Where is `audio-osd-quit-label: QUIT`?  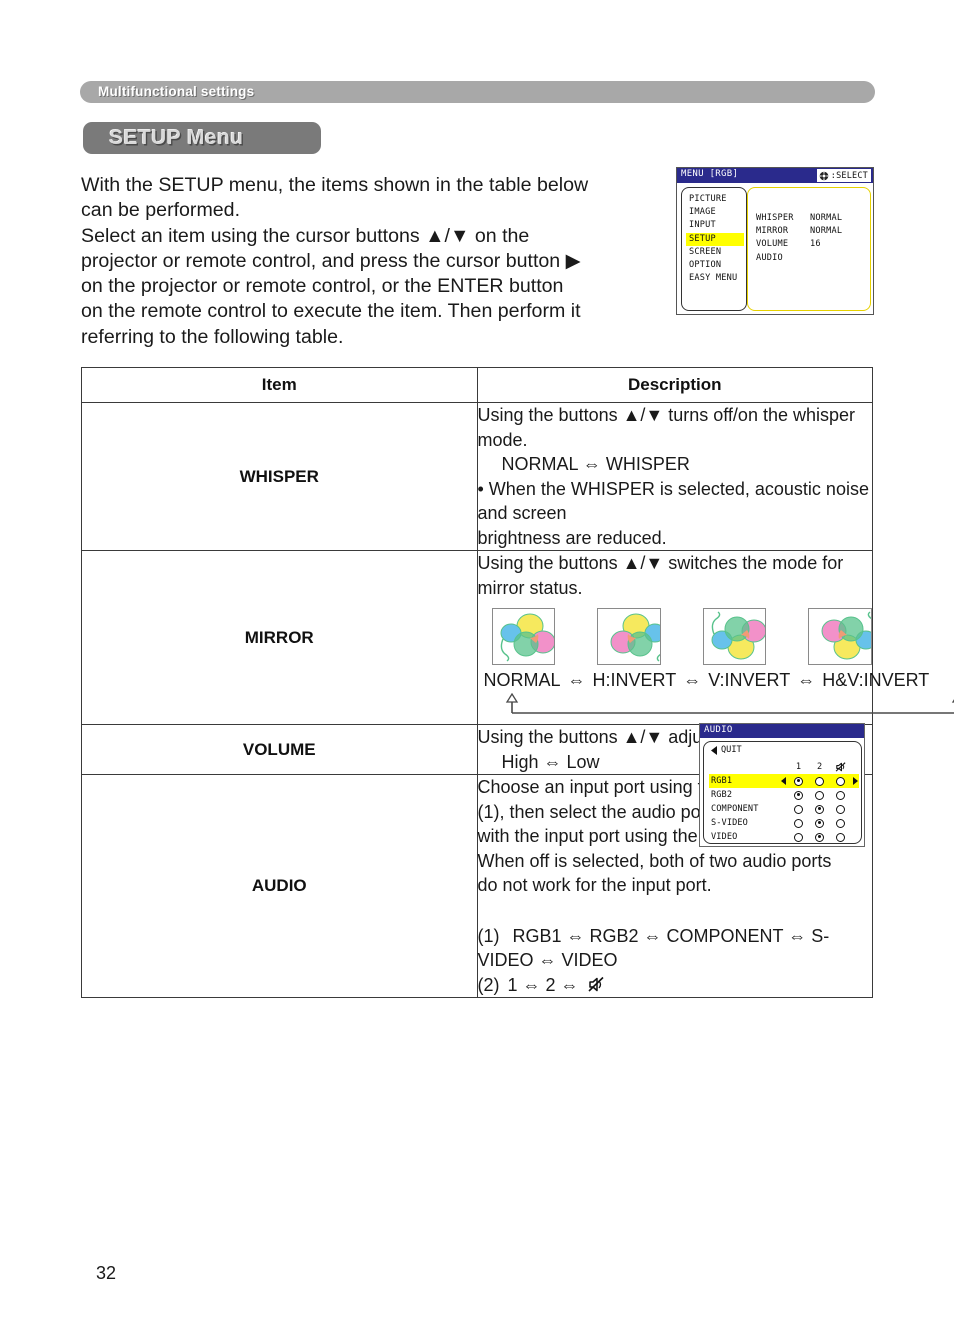 audio-osd-quit-label: QUIT is located at coordinates (731, 750).